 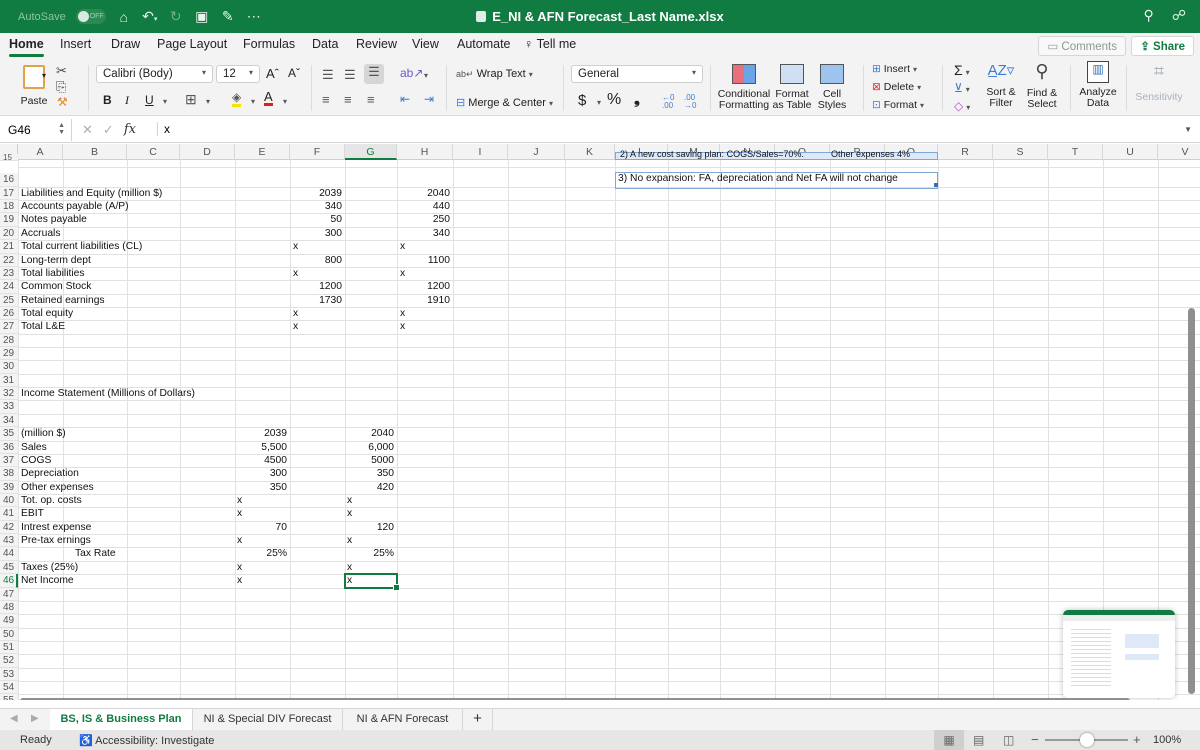 I want to click on horizontal-scrollbar, so click(x=575, y=699).